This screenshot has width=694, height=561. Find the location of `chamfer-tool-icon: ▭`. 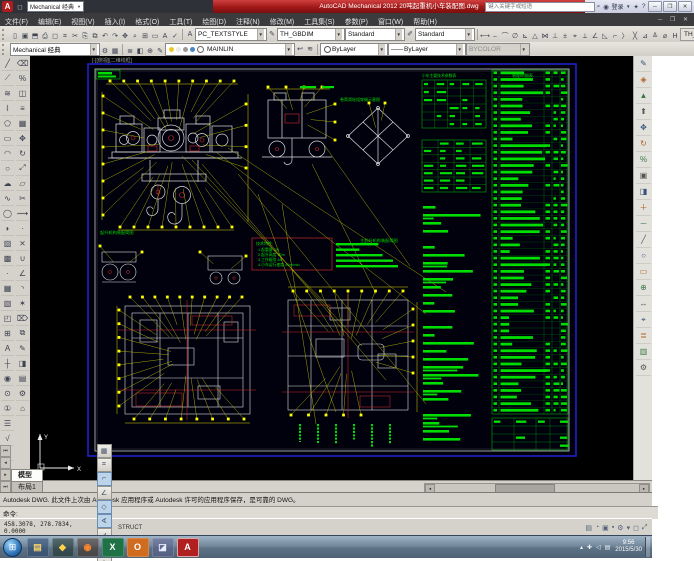

chamfer-tool-icon: ▭ is located at coordinates (643, 272).